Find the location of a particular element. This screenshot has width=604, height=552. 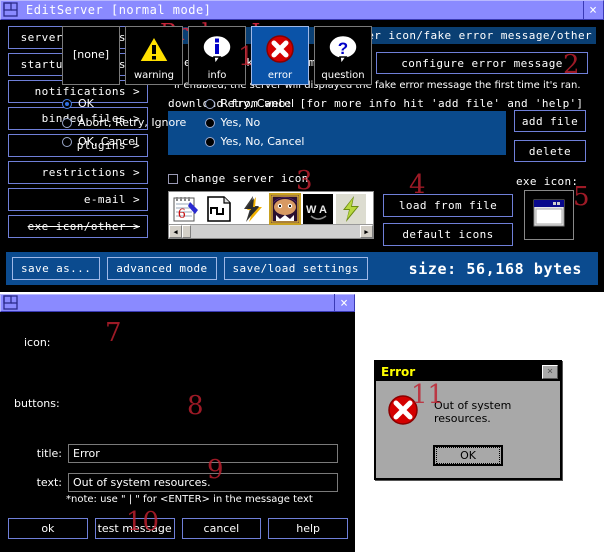

scroll-thumb is located at coordinates (186, 231).